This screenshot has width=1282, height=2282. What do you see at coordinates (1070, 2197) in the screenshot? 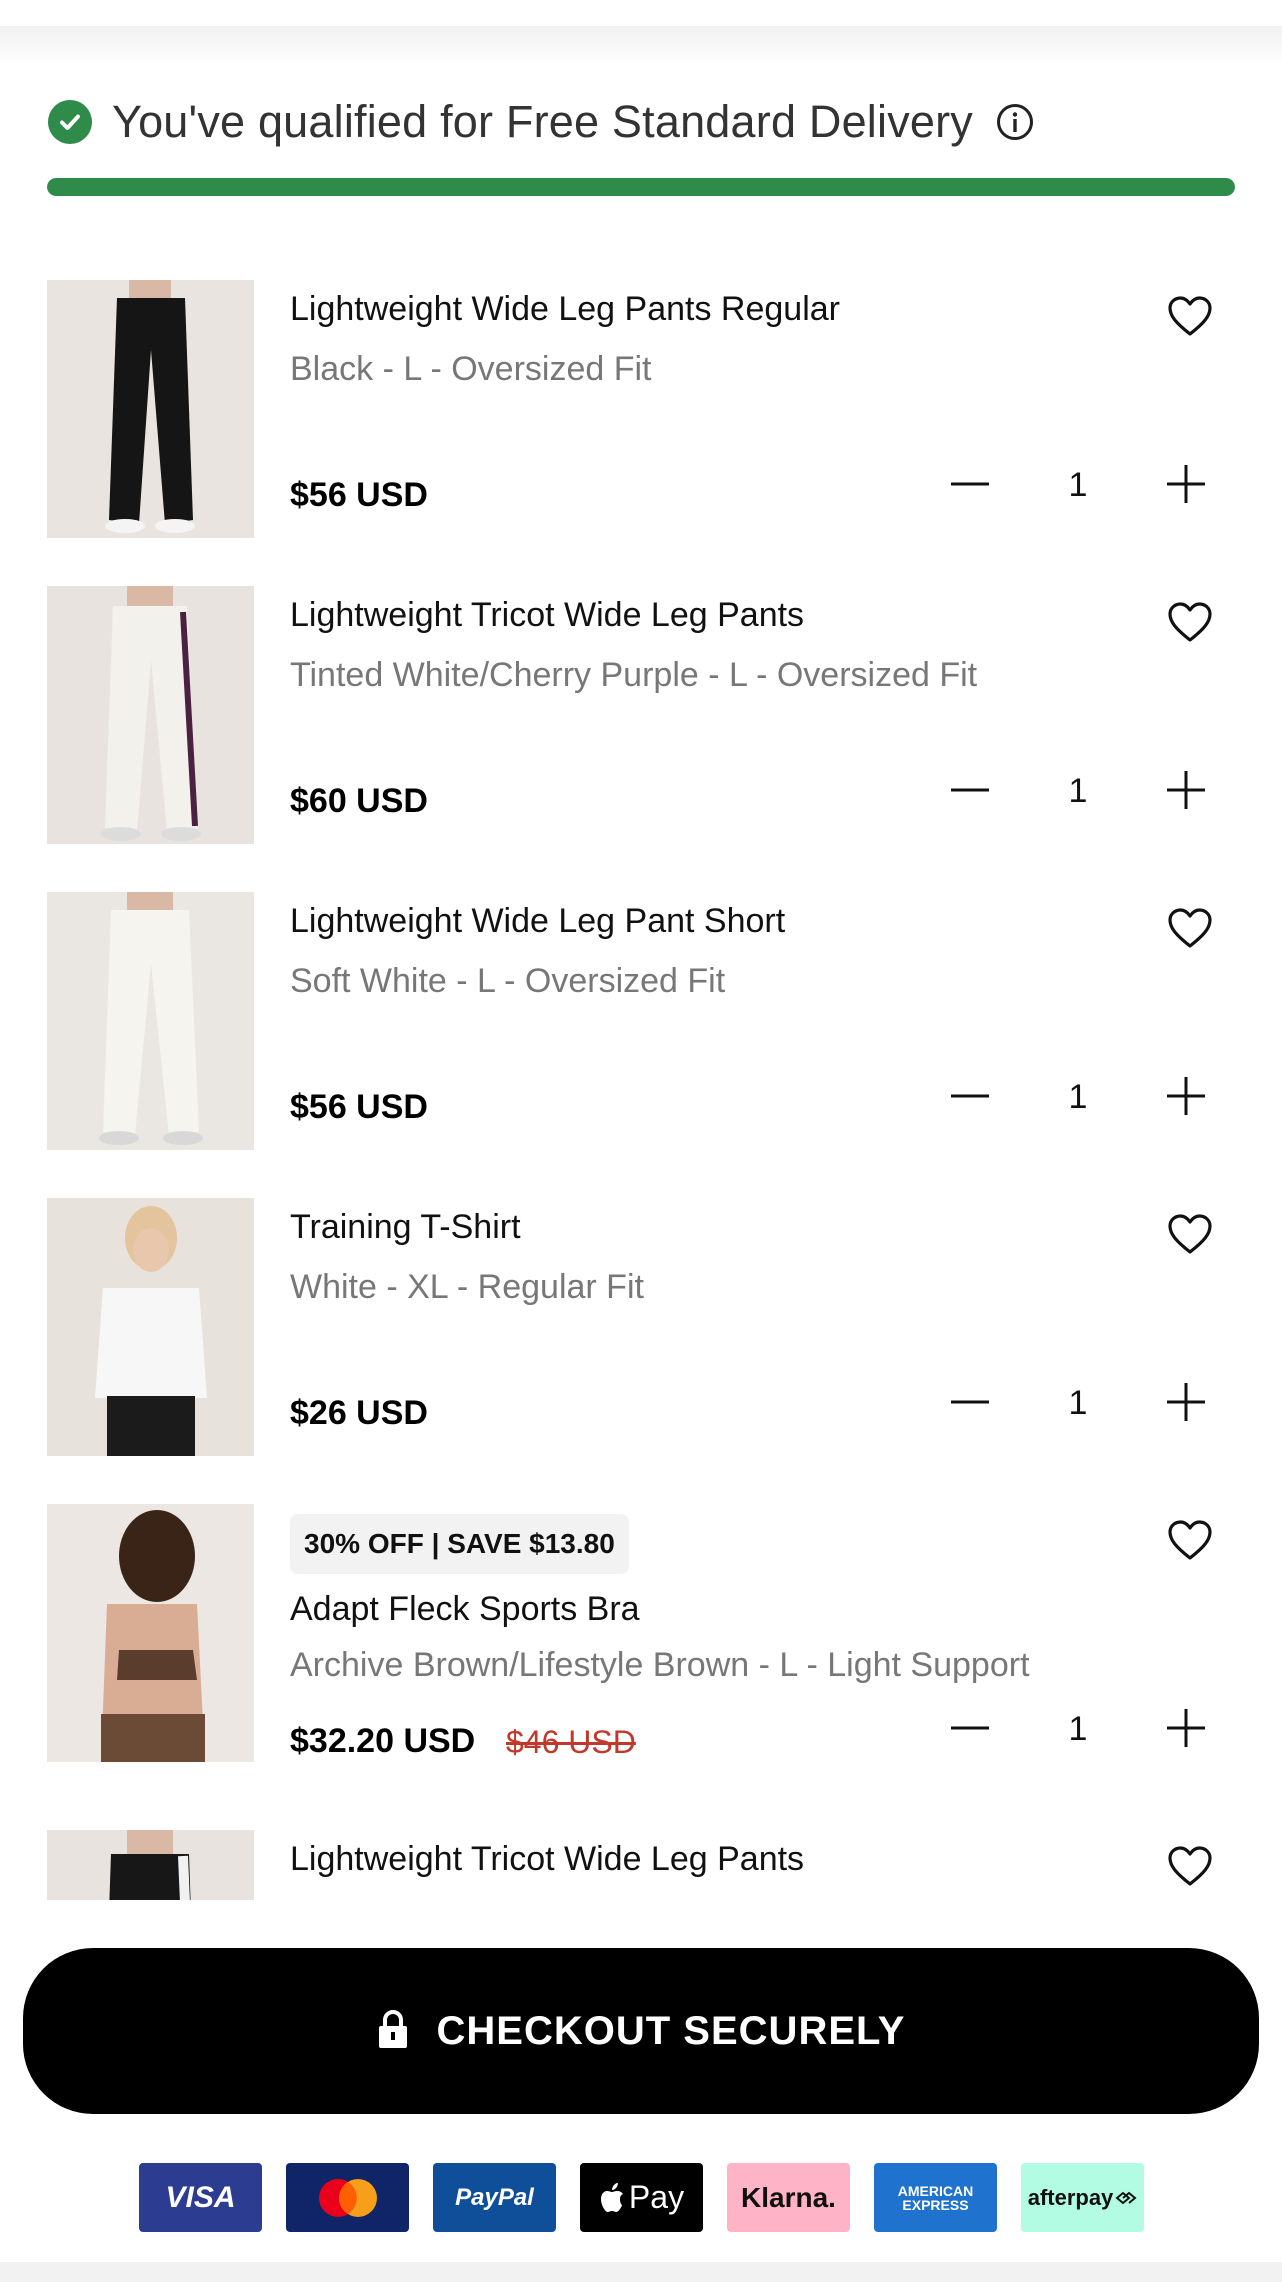
I see `afterpay-label: afterpay` at bounding box center [1070, 2197].